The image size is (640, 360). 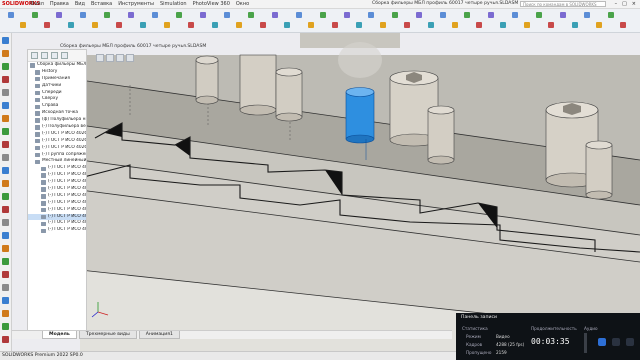 What do you see at coordinates (57, 106) in the screenshot?
I see `feature-tree-item: Справа` at bounding box center [57, 106].